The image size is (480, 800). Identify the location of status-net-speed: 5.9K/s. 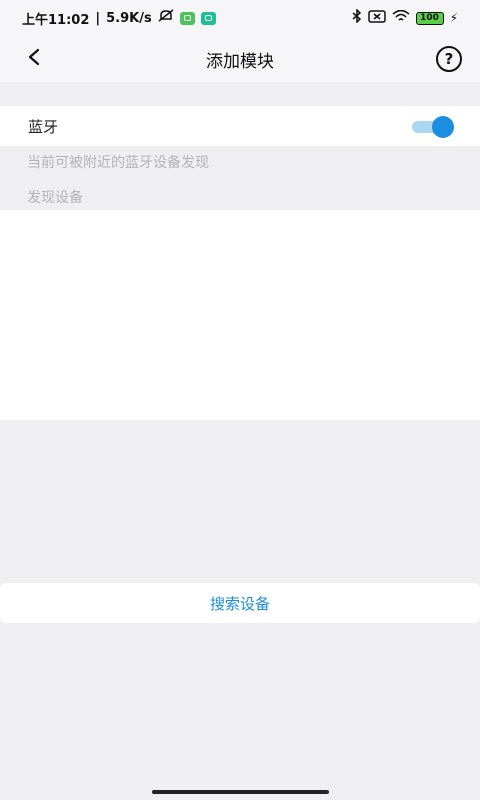
(129, 18).